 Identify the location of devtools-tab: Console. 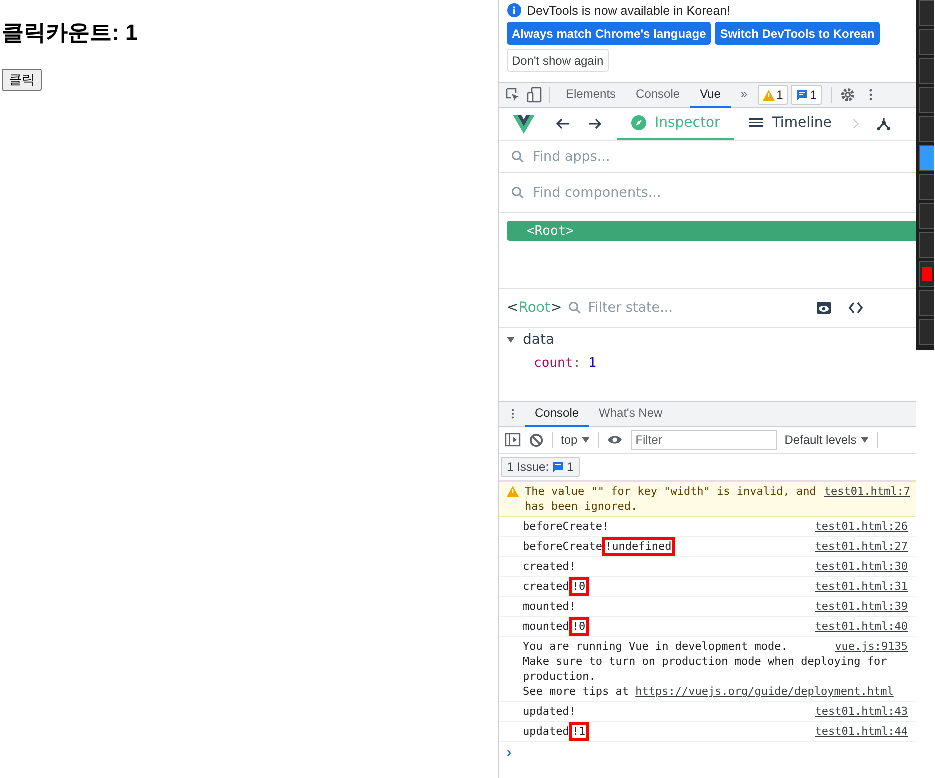
(658, 95).